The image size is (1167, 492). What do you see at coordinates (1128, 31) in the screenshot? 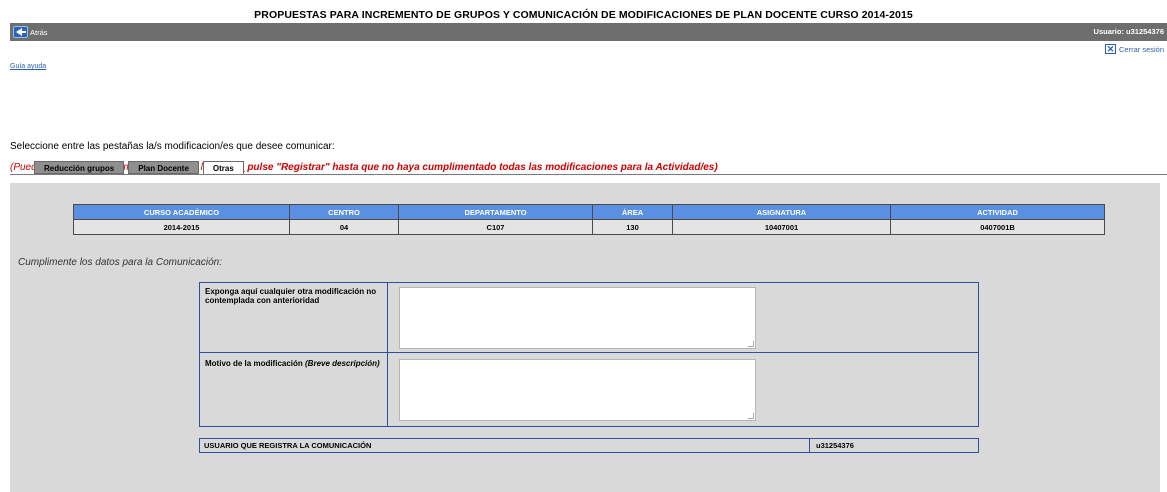
I see `user-id-label: Usuario: u31254376` at bounding box center [1128, 31].